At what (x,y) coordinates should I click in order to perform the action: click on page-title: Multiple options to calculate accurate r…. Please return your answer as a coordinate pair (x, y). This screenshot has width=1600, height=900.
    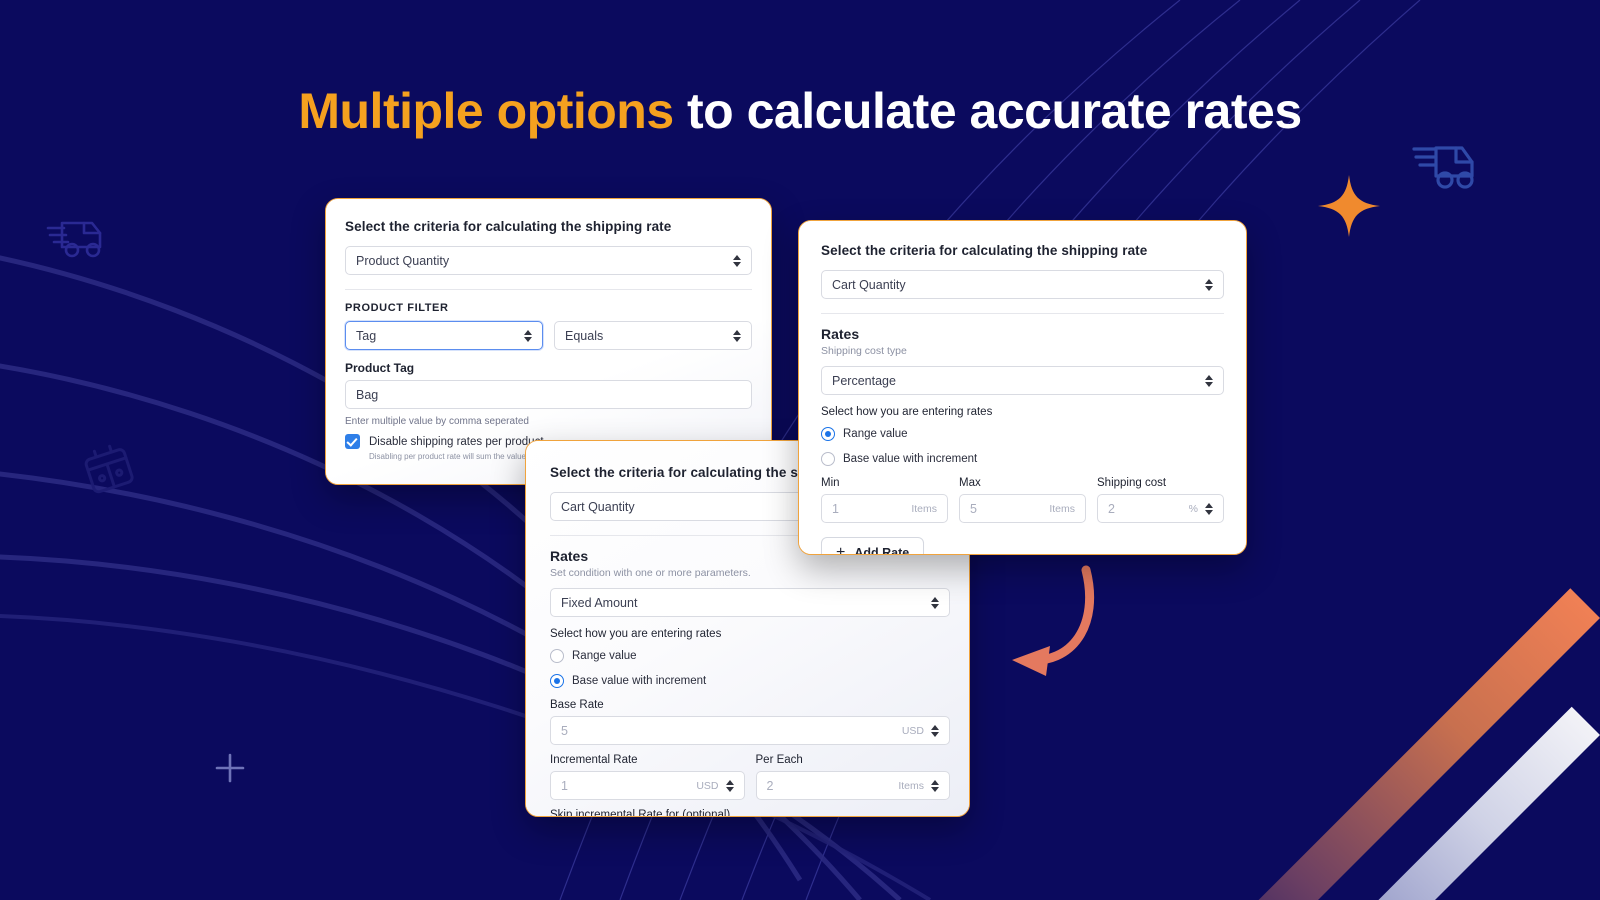
    Looking at the image, I should click on (800, 111).